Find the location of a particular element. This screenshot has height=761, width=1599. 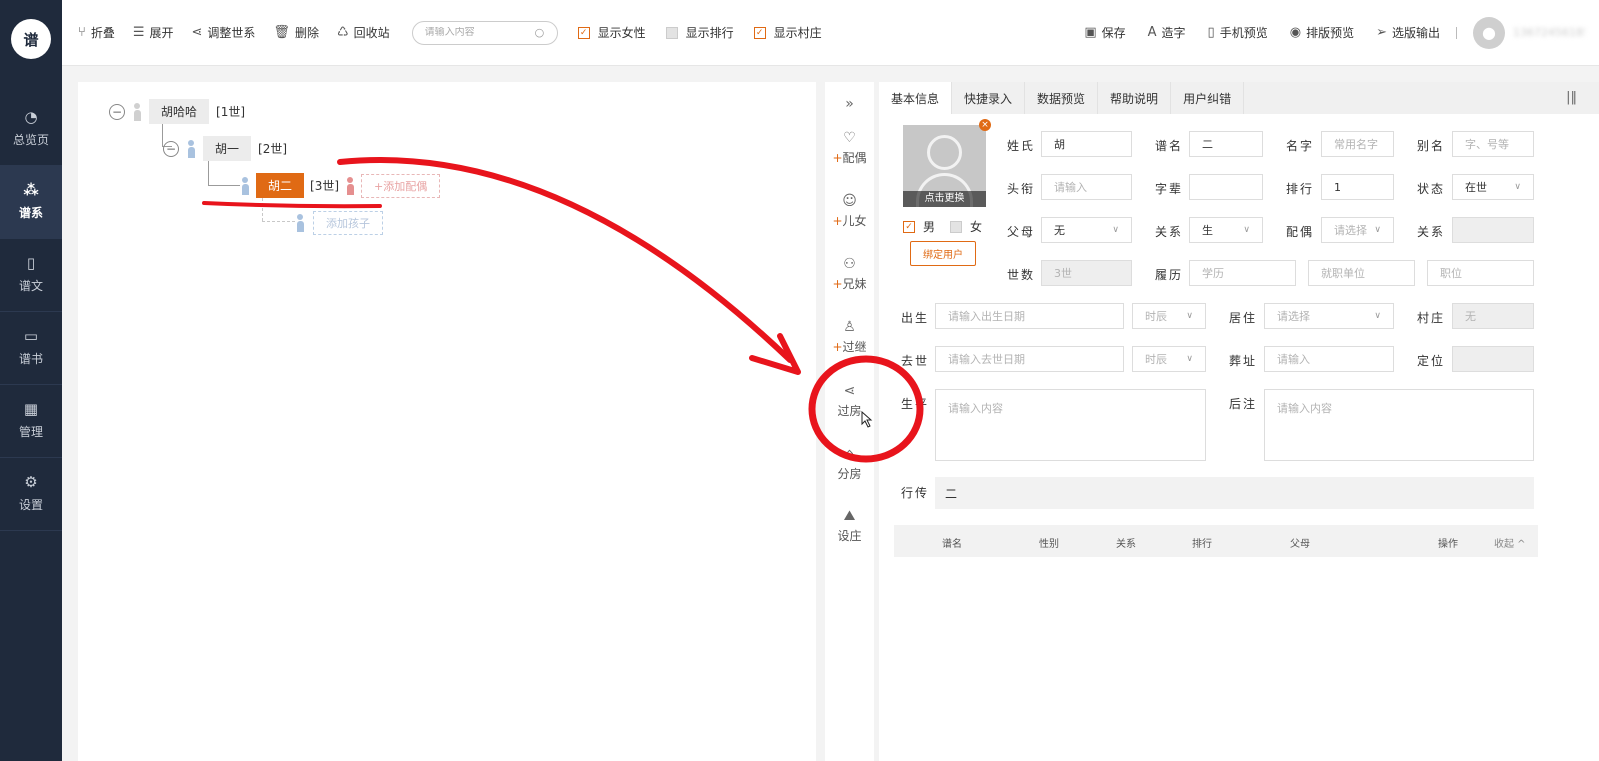

birth-hour-select: 时辰 ∨ is located at coordinates (1169, 316).